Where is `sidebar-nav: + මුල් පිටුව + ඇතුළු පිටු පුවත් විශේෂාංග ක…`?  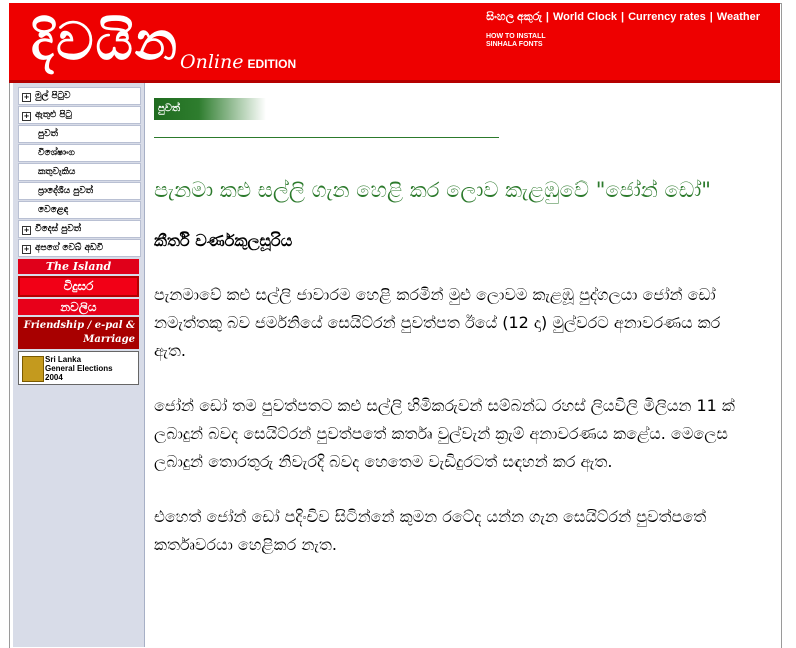
sidebar-nav: + මුල් පිටුව + ඇතුළු පිටු පුවත් විශේෂාංග ක… is located at coordinates (78, 170).